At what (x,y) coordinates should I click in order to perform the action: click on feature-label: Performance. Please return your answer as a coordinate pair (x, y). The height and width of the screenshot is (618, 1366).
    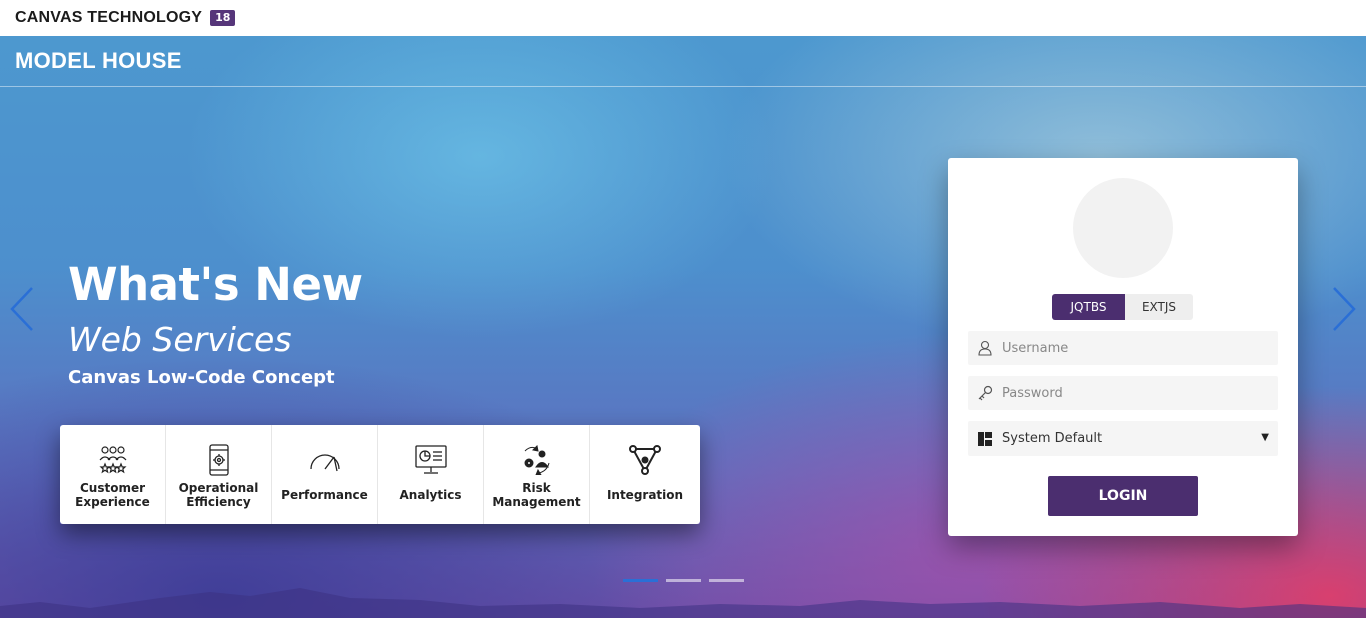
    Looking at the image, I should click on (324, 495).